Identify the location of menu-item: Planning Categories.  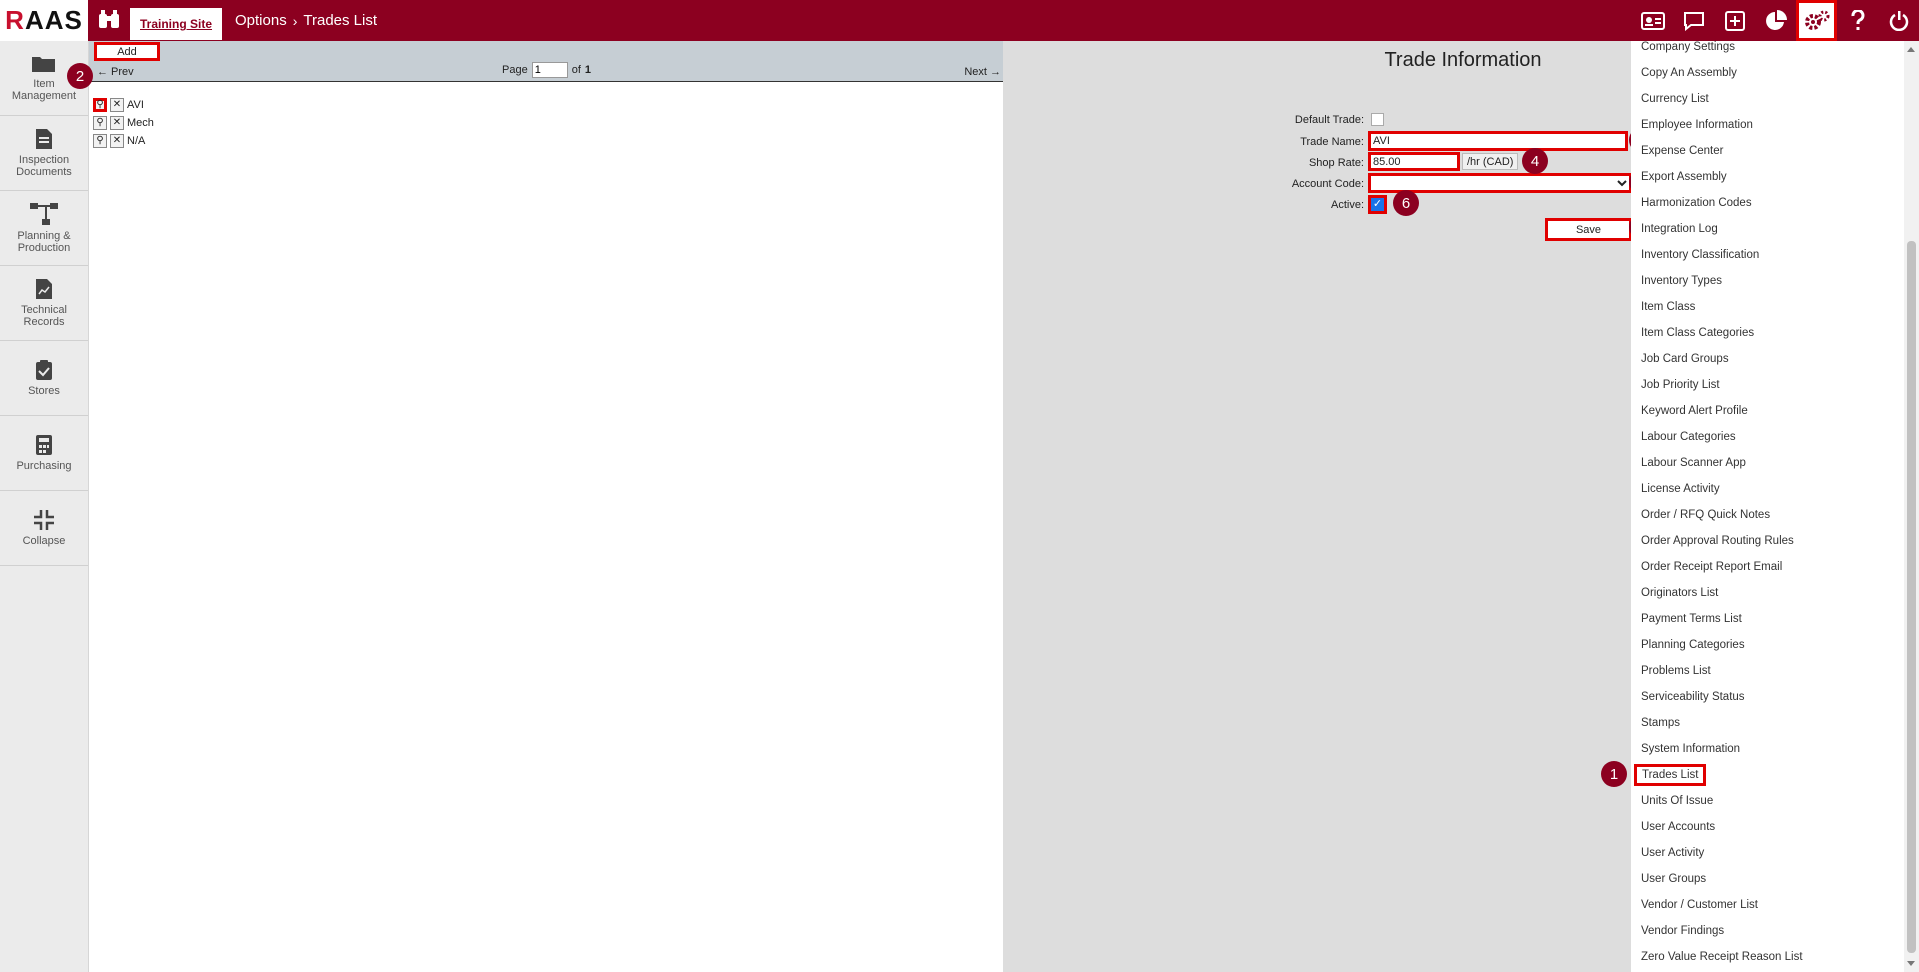
(1693, 645).